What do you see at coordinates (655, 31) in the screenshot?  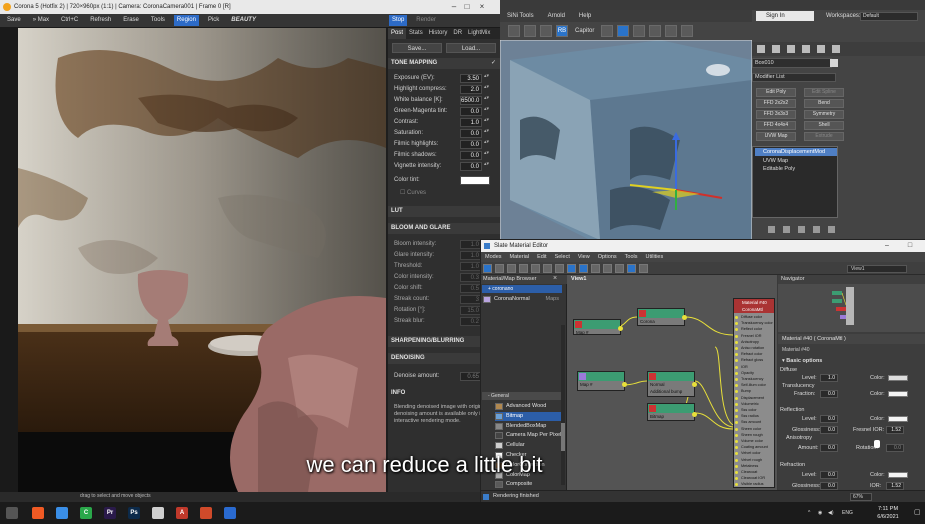 I see `material-editor-icon` at bounding box center [655, 31].